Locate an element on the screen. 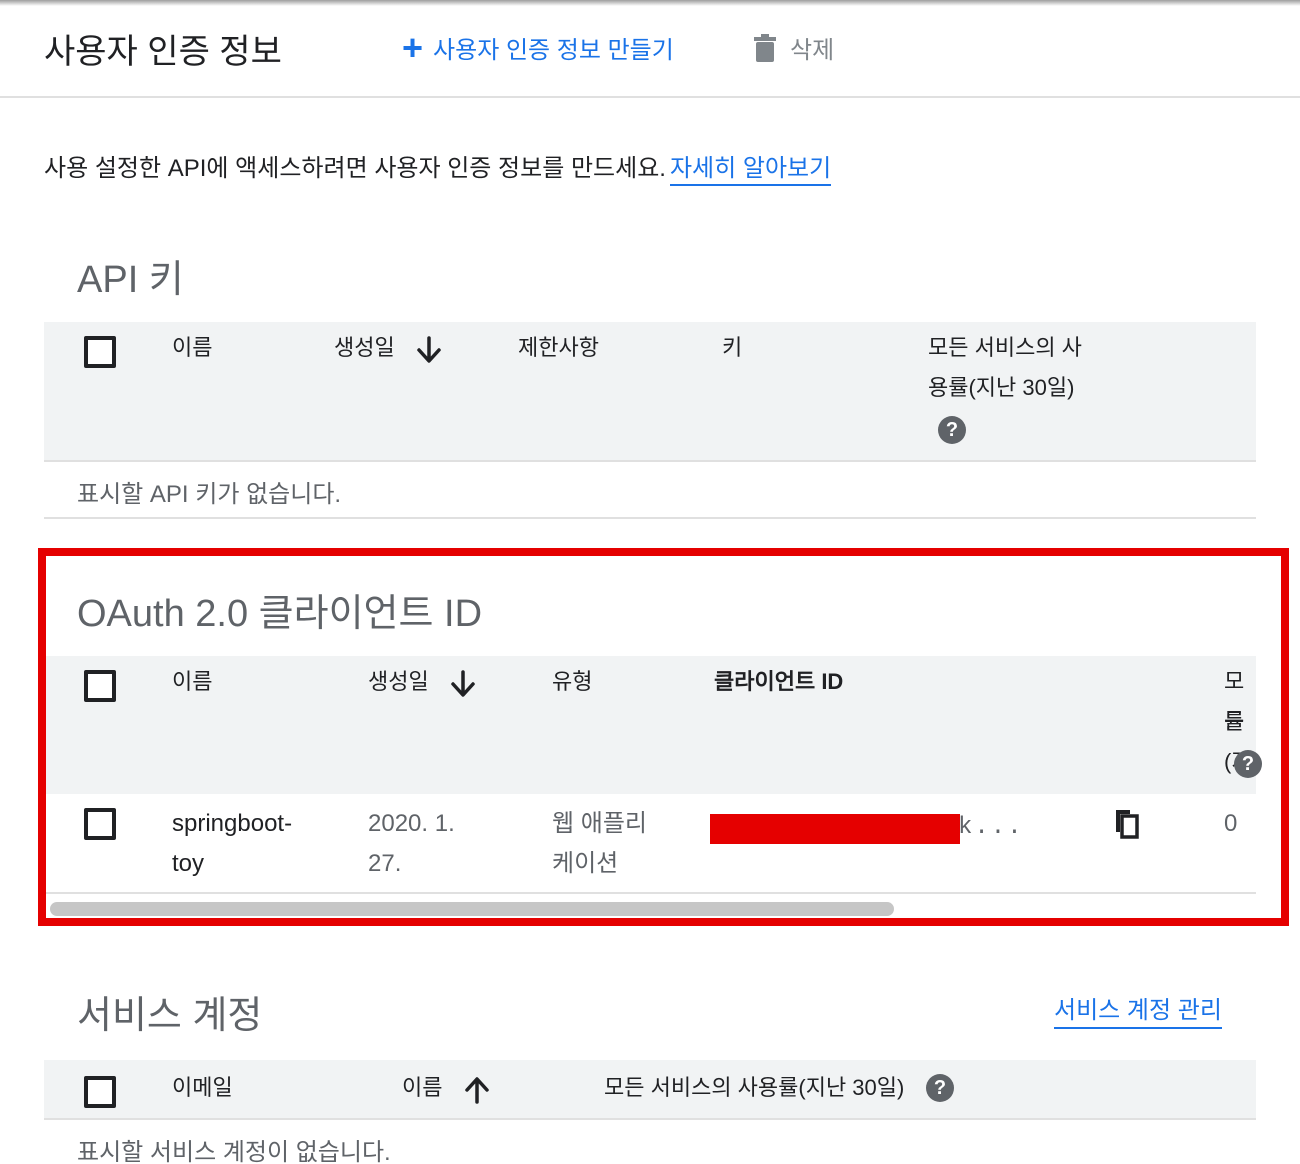 The height and width of the screenshot is (1164, 1300). service-accounts-select-all-checkbox is located at coordinates (100, 1092).